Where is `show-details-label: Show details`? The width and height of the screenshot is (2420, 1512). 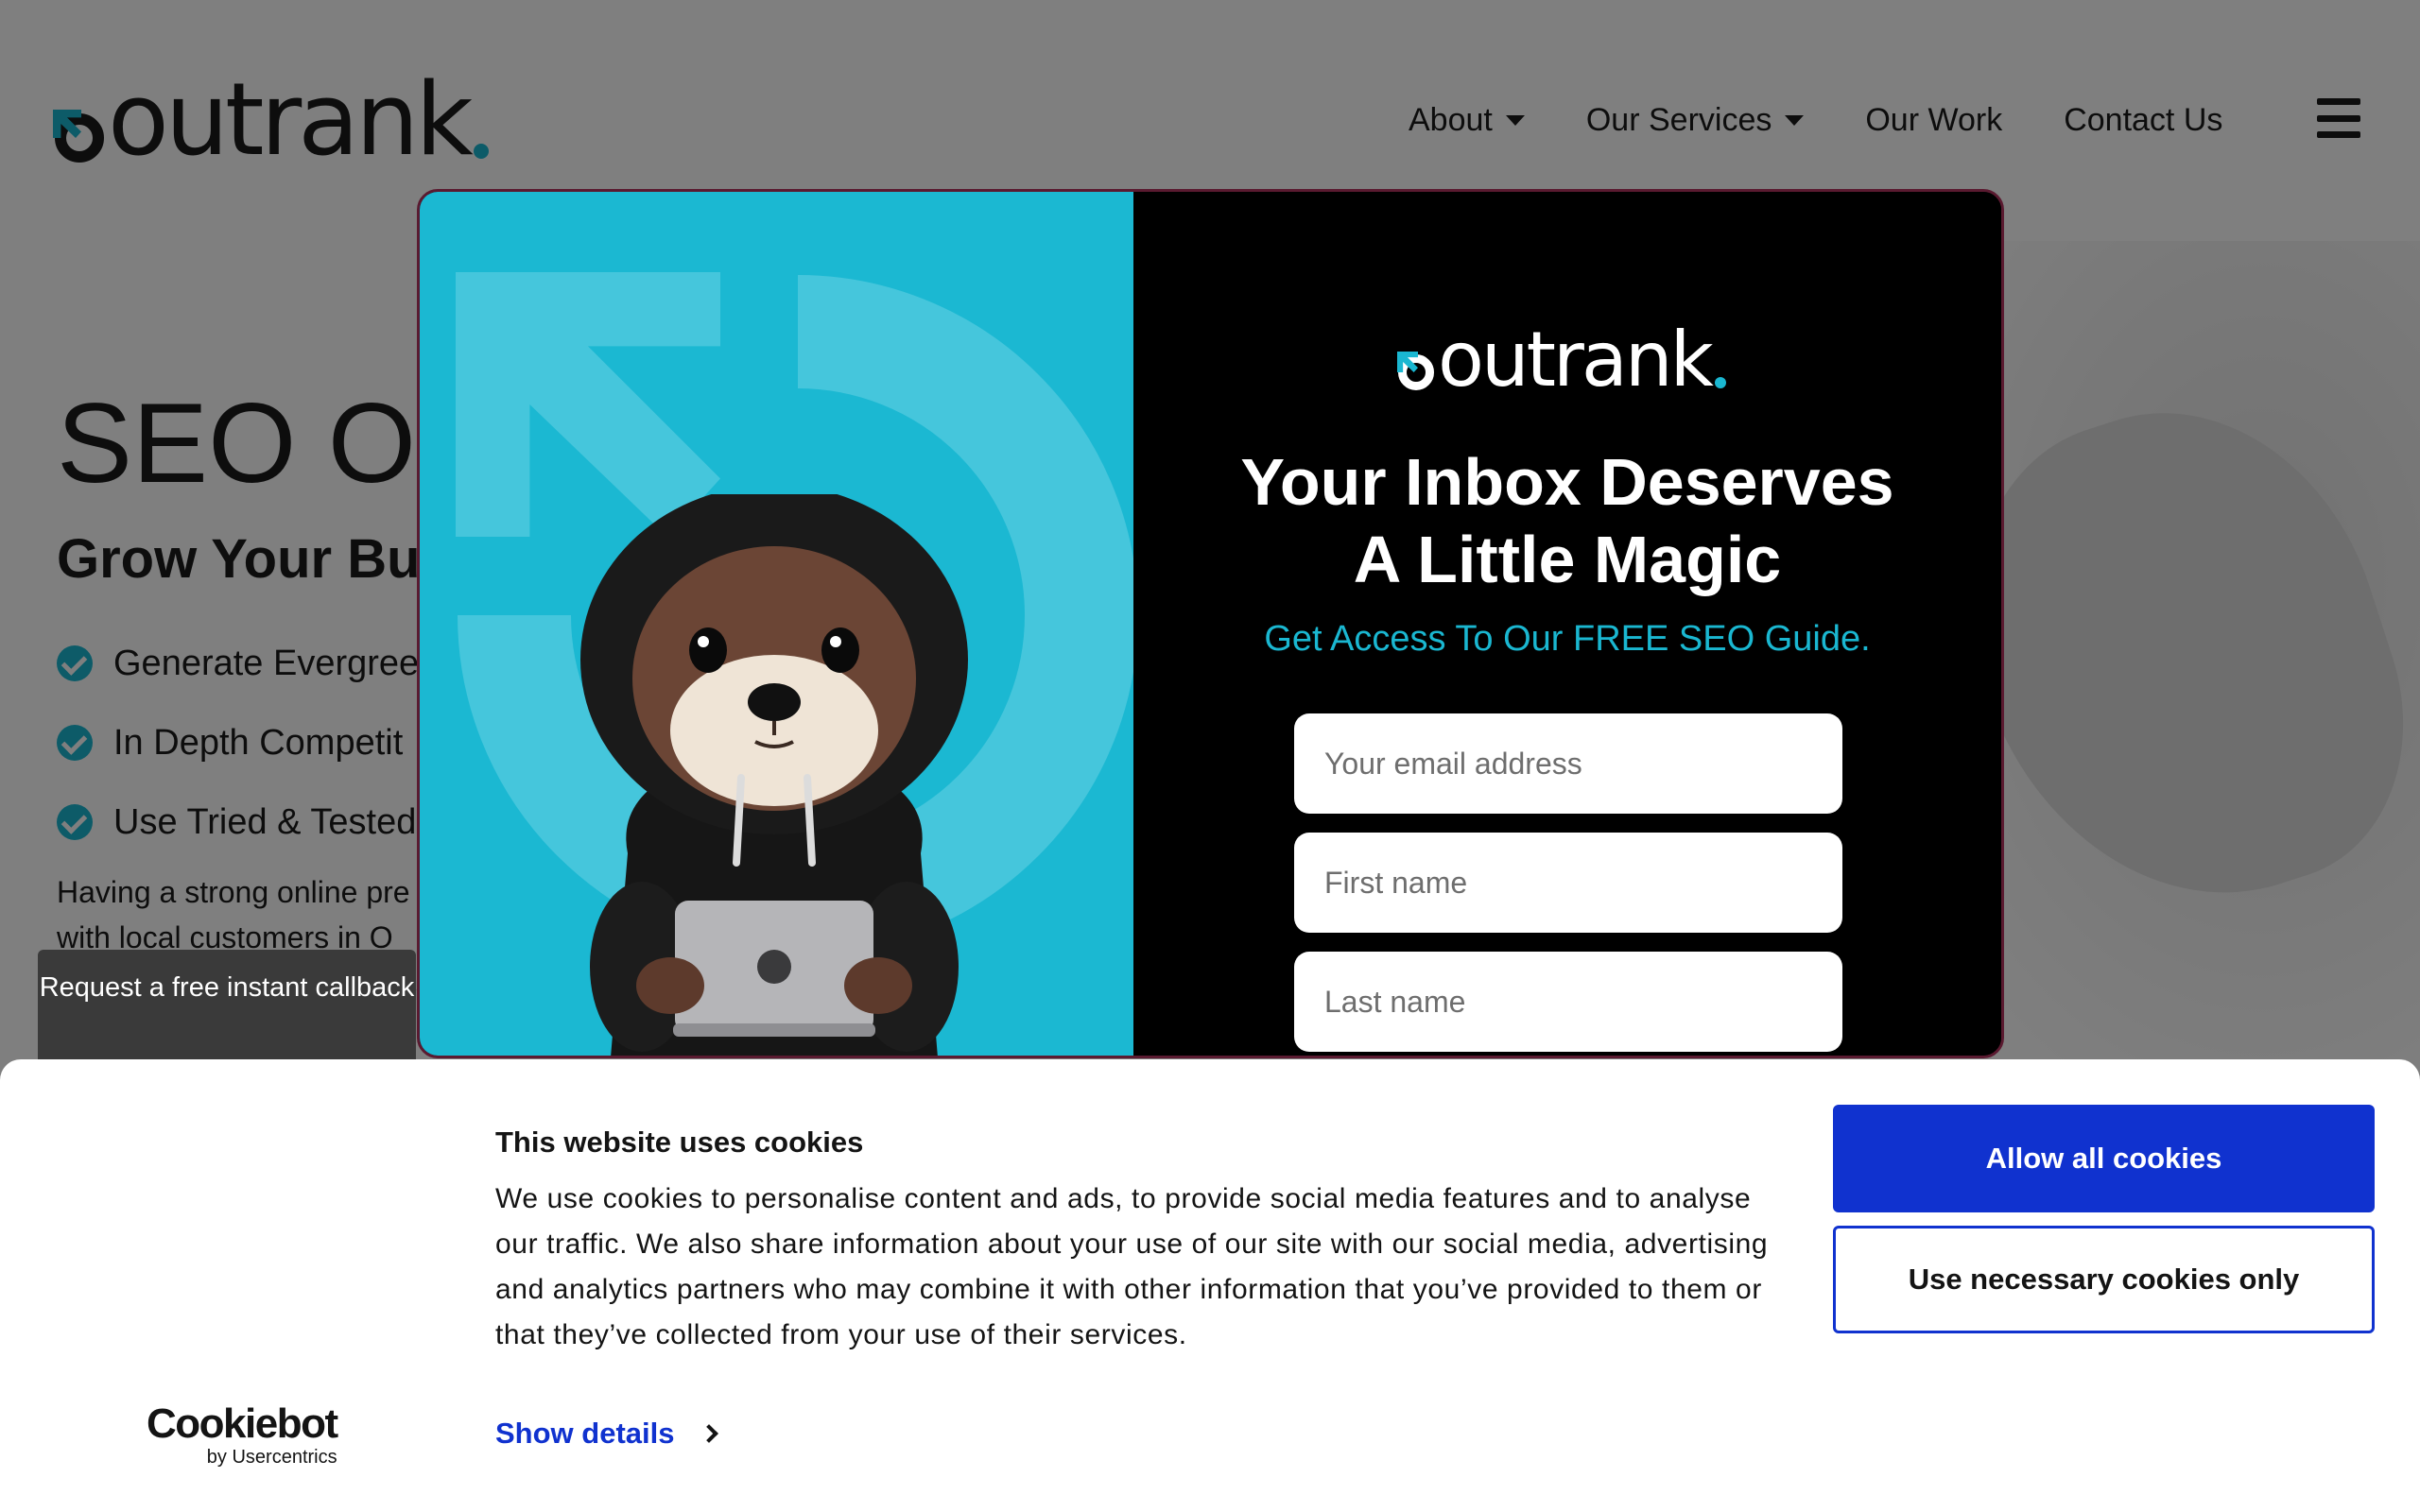
show-details-label: Show details is located at coordinates (585, 1433).